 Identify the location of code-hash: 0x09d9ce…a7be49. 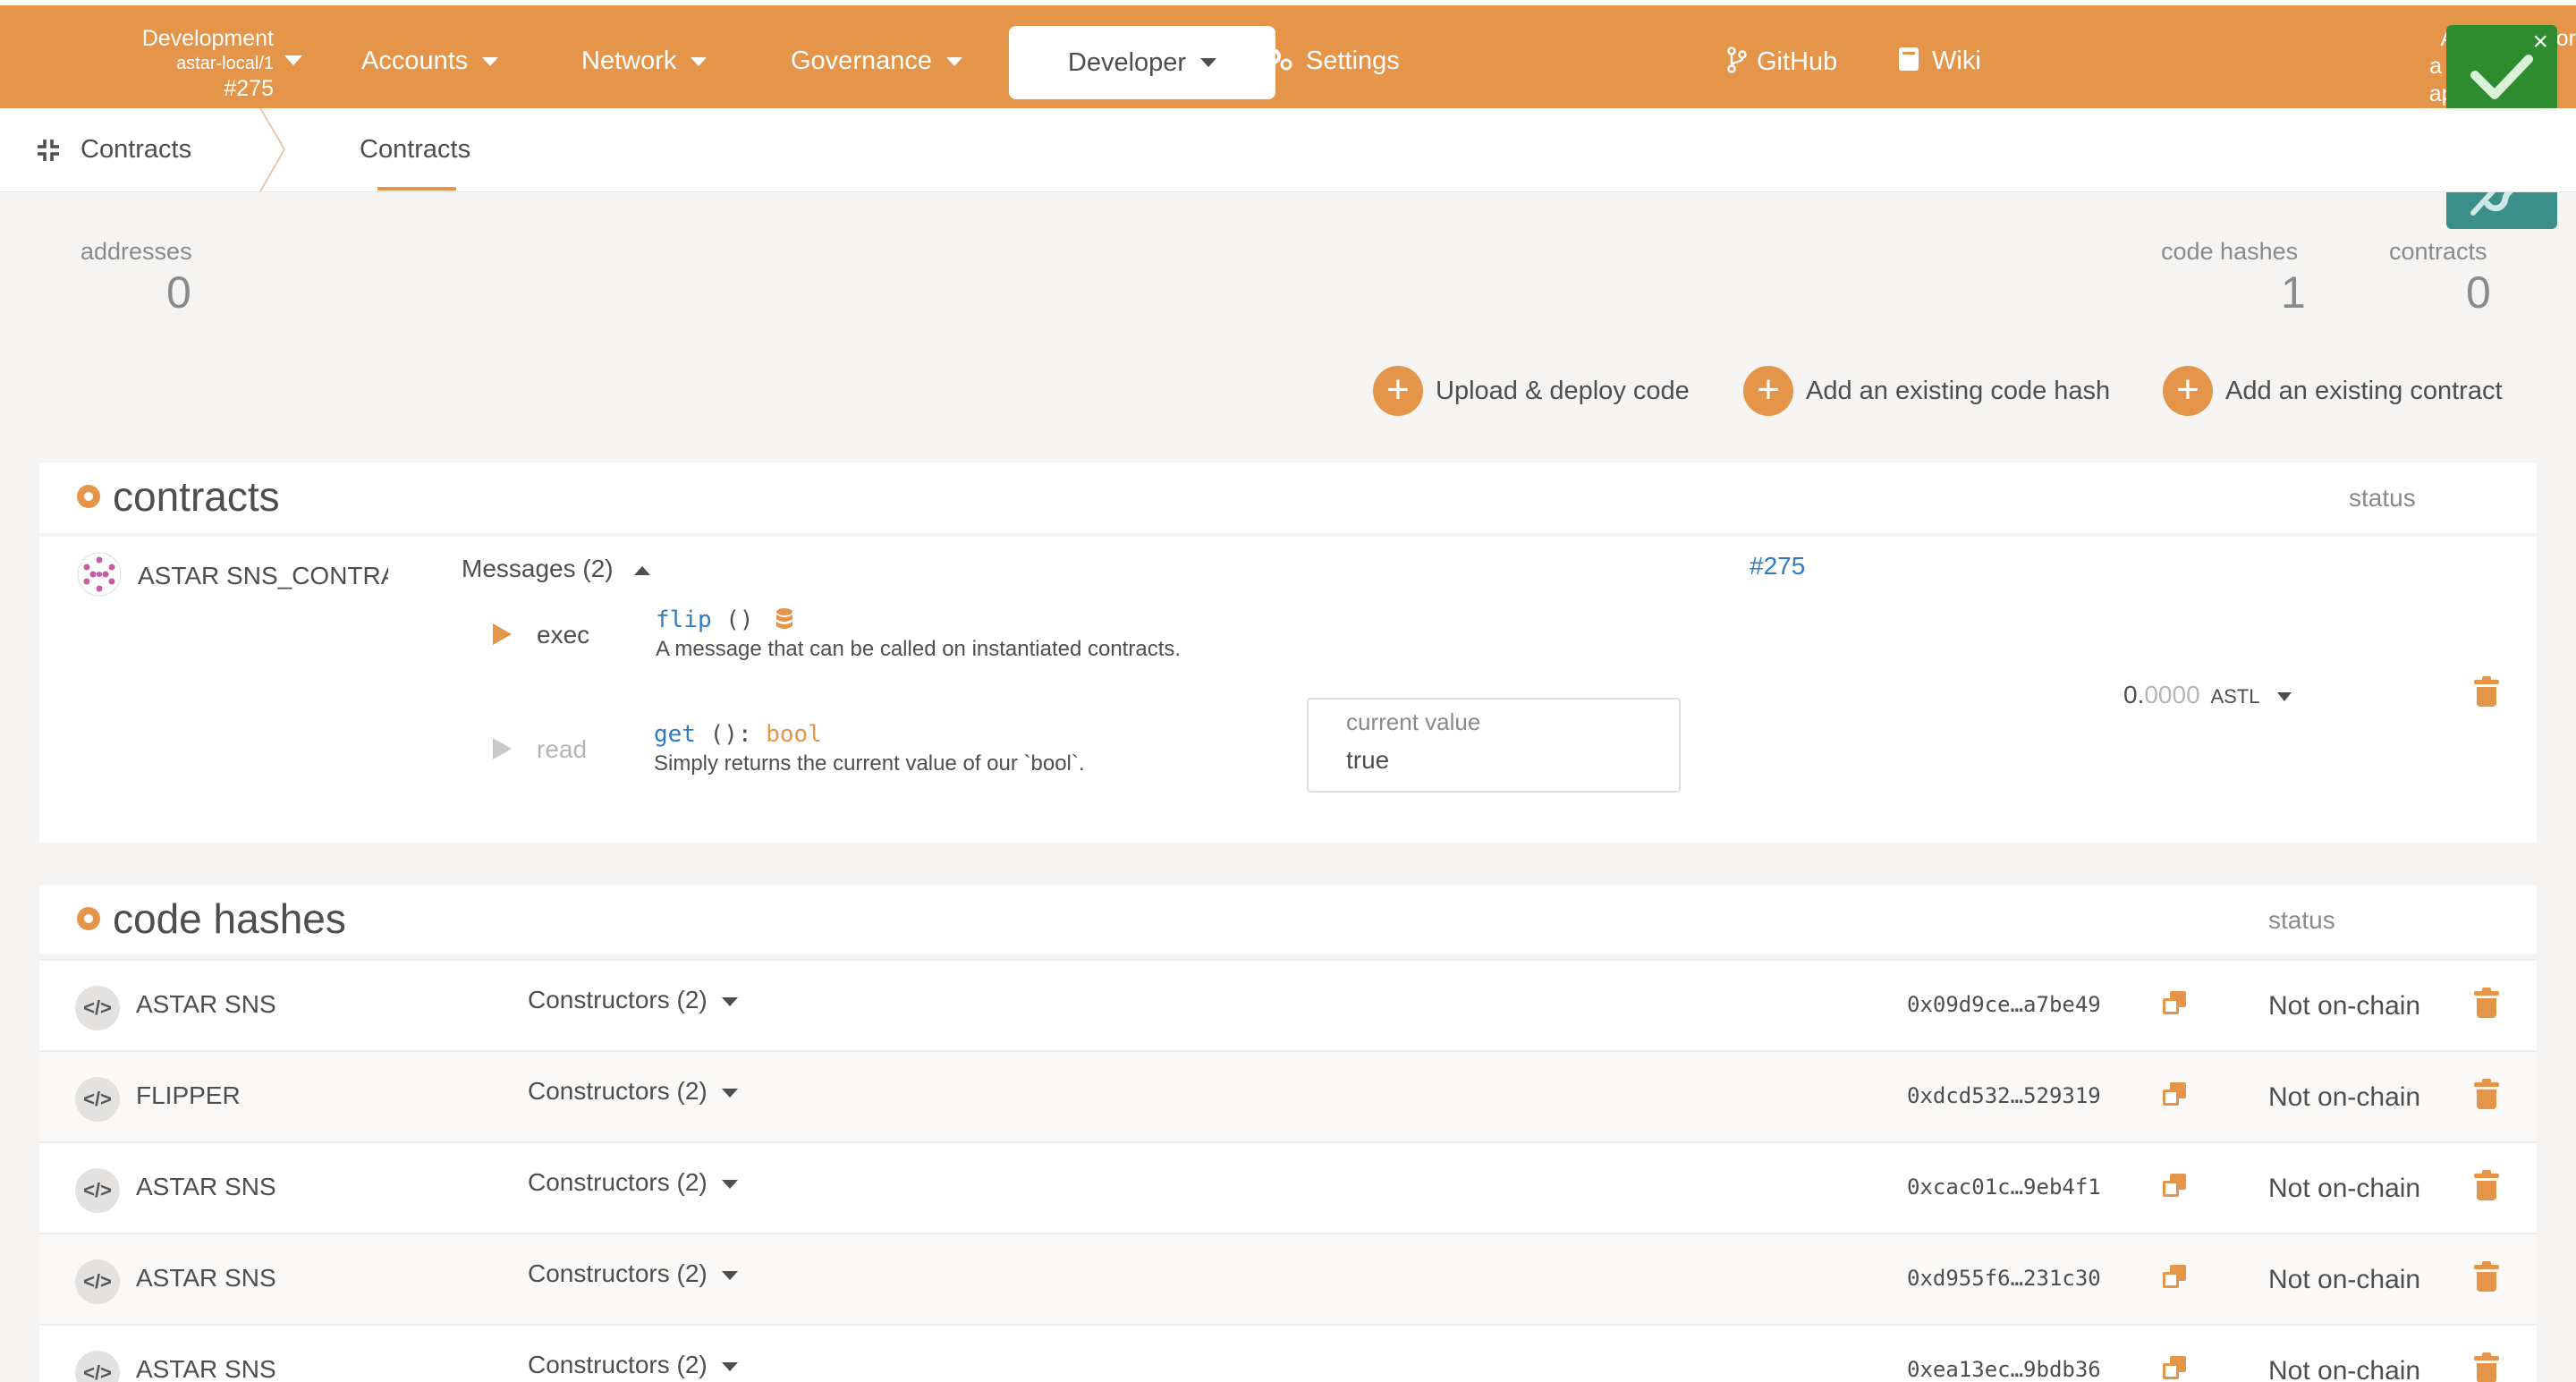
(2004, 1005).